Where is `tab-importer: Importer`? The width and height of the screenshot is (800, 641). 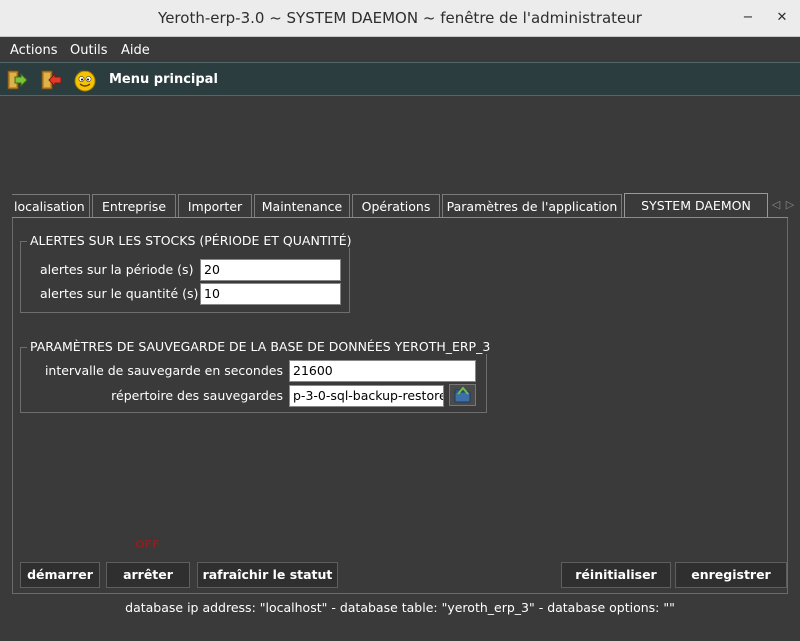 tab-importer: Importer is located at coordinates (215, 206).